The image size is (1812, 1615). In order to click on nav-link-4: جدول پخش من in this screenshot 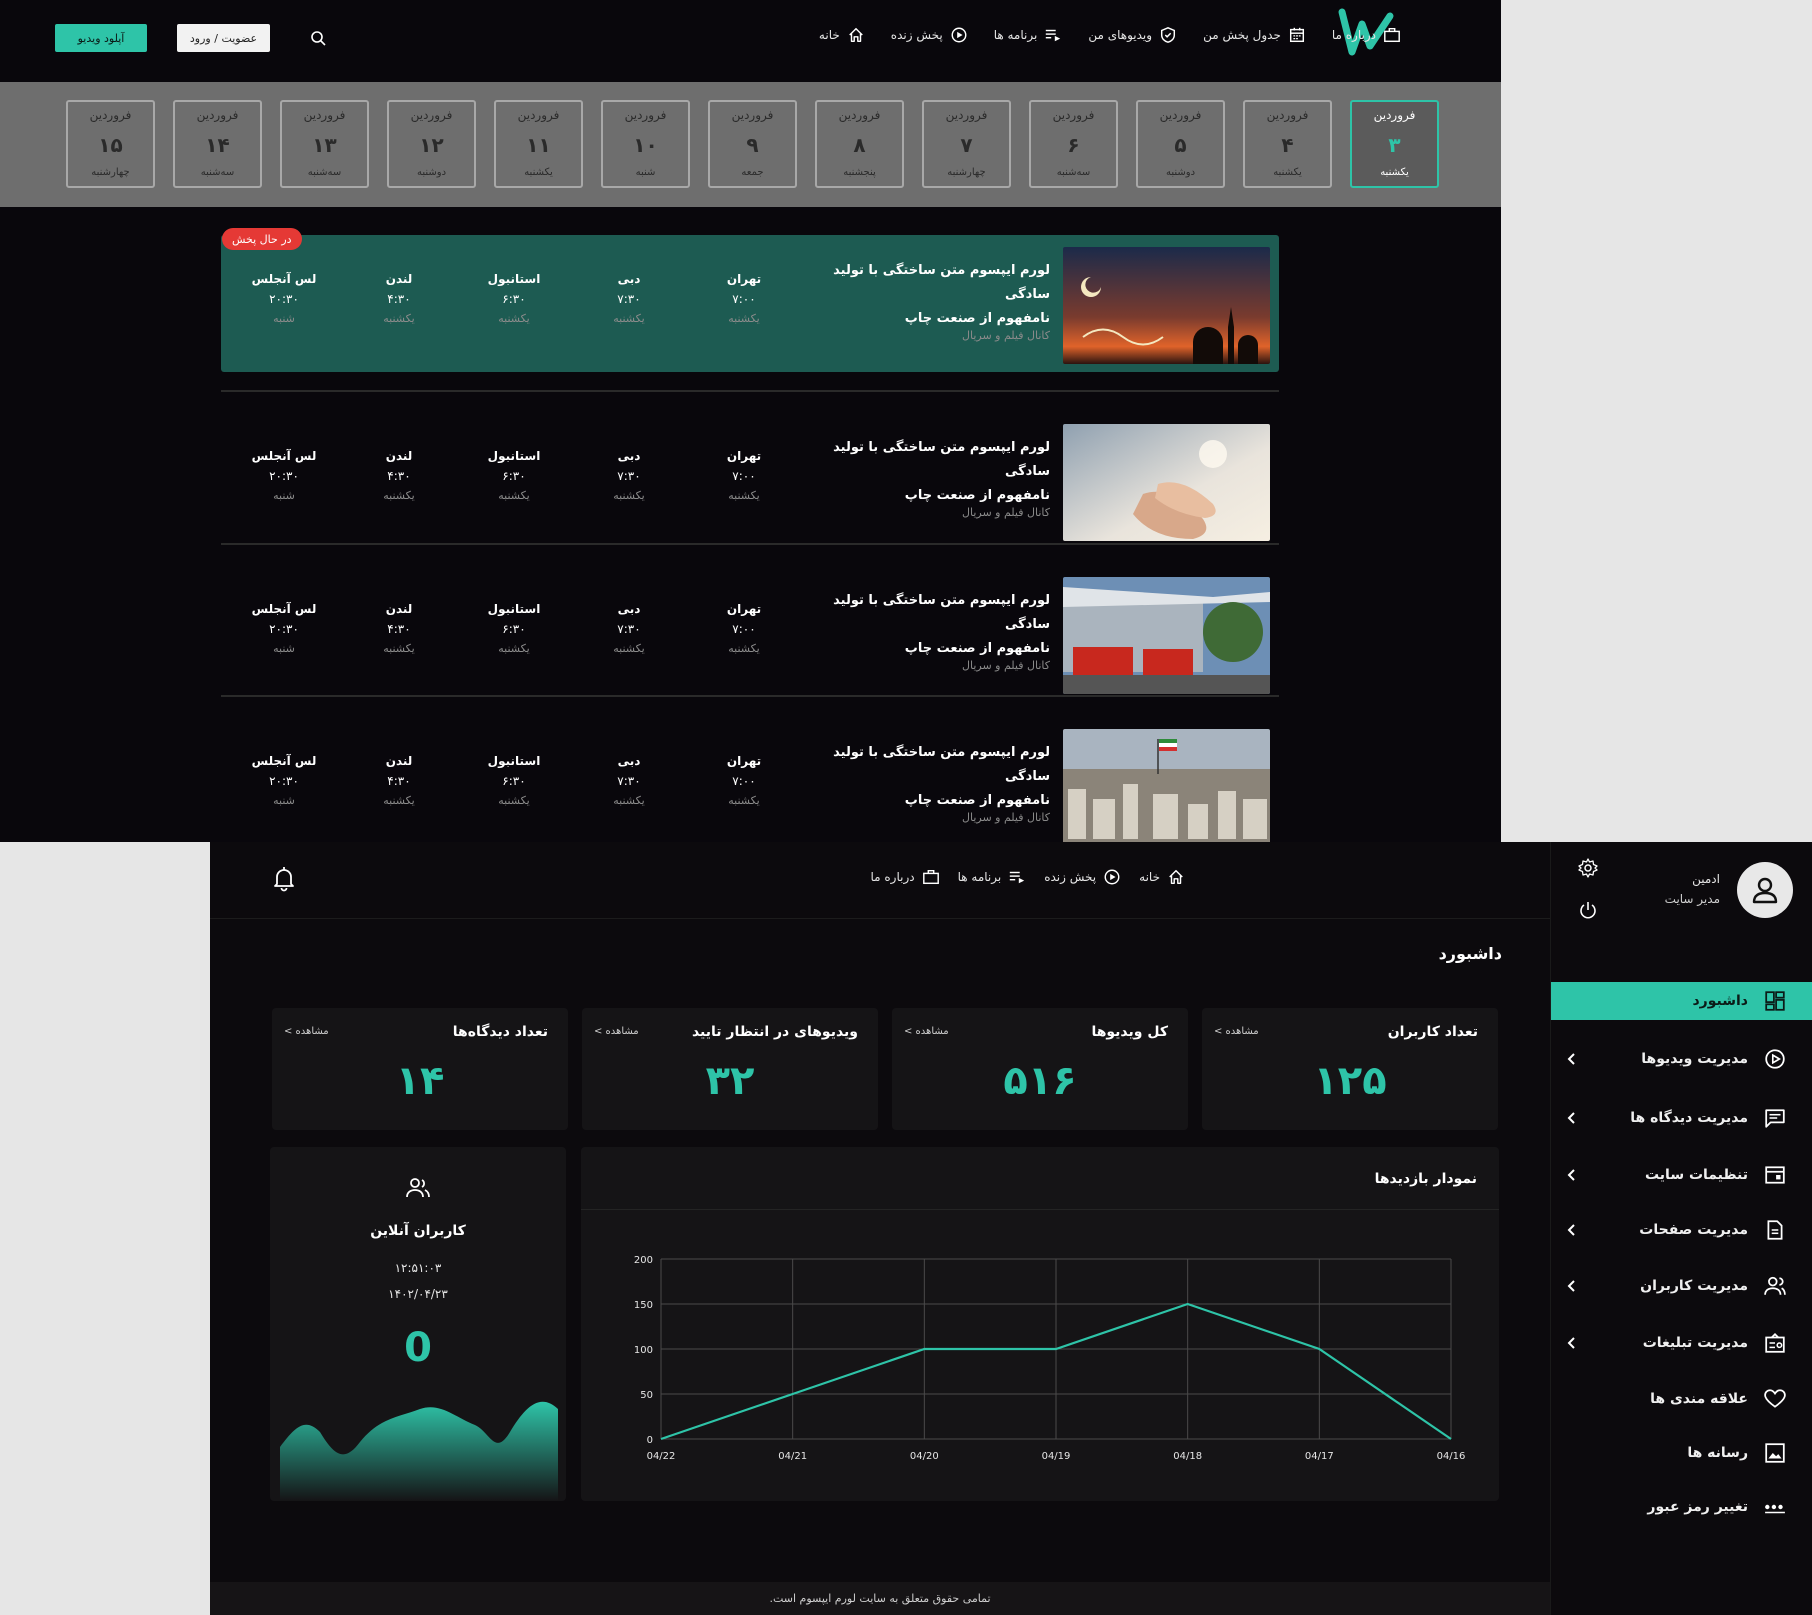, I will do `click(1254, 35)`.